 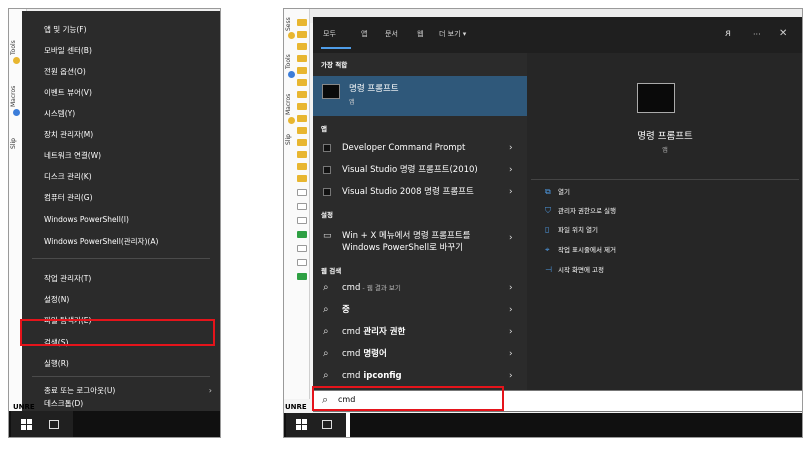 I want to click on action-unpin-taskbar: ⌖ 작업 표시줄에서 제거, so click(x=580, y=250).